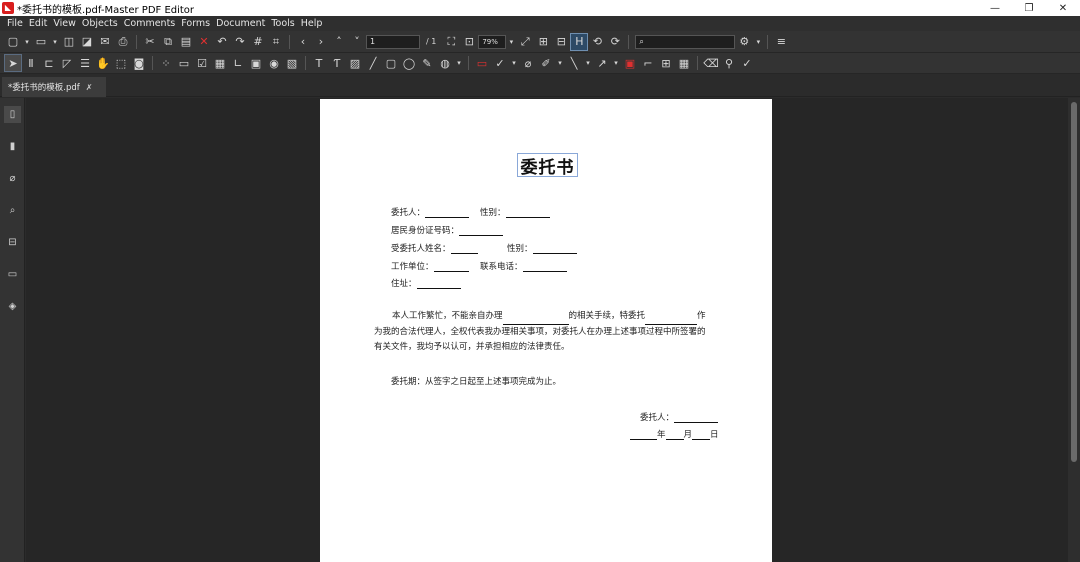 This screenshot has width=1080, height=562. Describe the element at coordinates (427, 63) in the screenshot. I see `pencil-tool-icon: ✎` at that location.